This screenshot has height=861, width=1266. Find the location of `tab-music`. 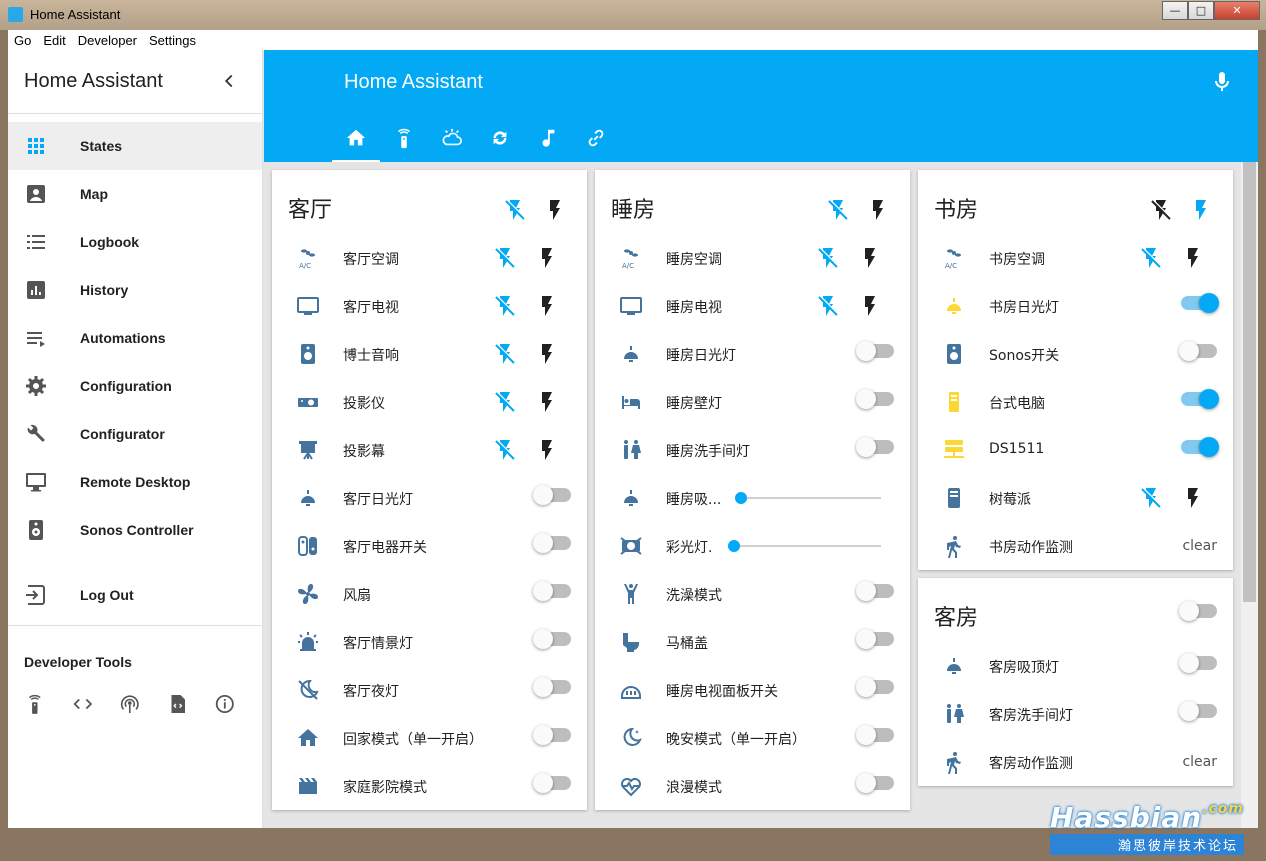

tab-music is located at coordinates (548, 138).